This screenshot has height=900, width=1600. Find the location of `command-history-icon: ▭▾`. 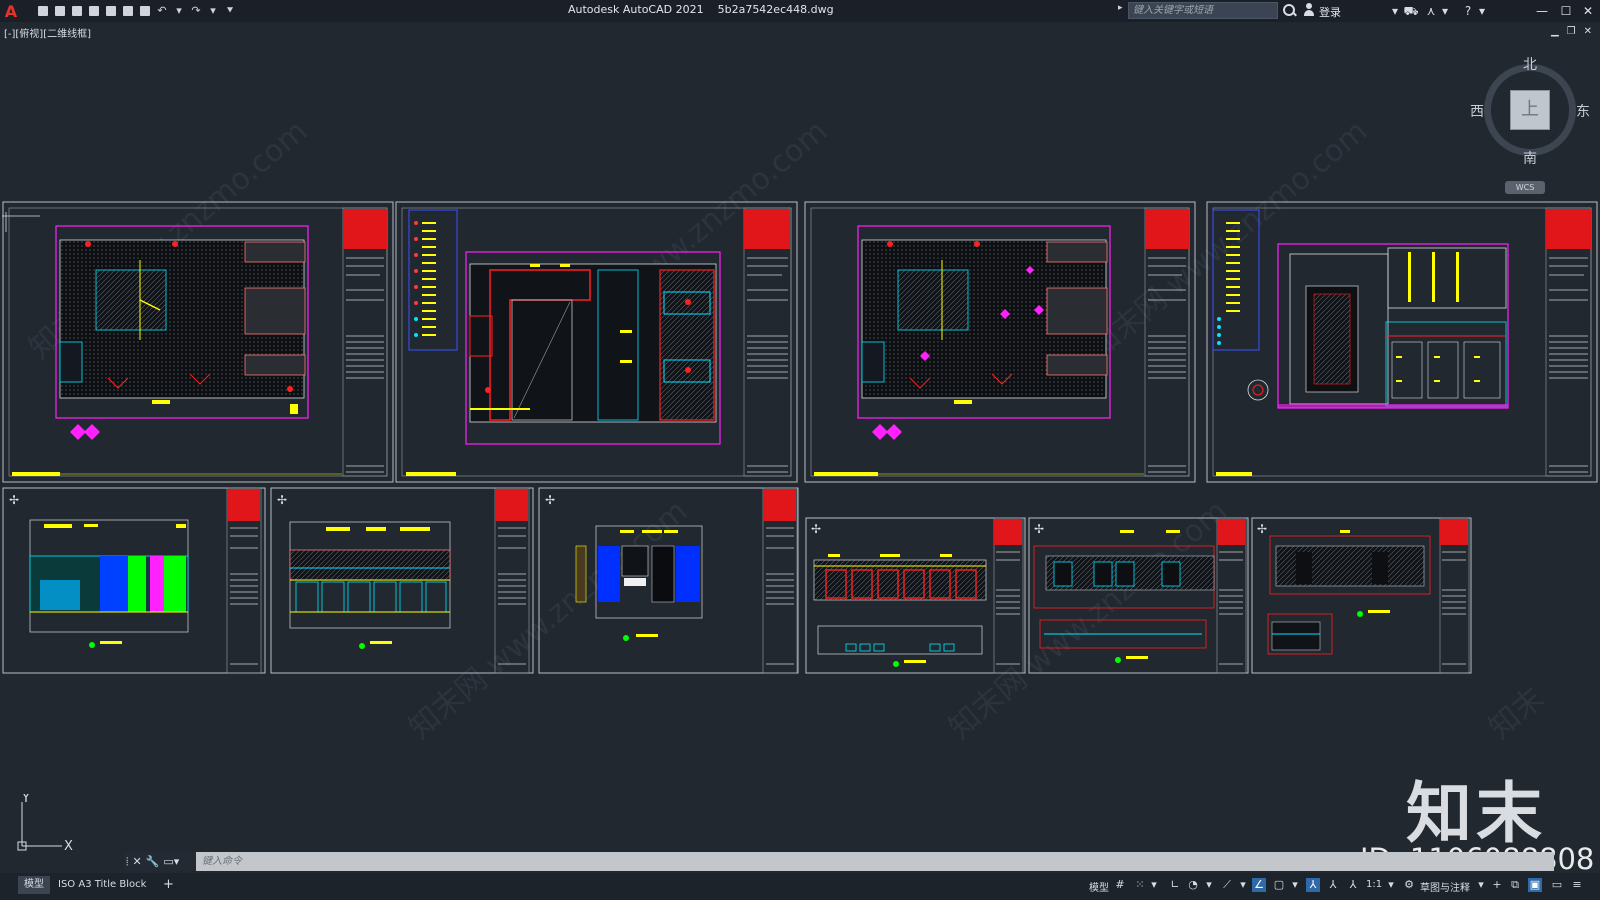

command-history-icon: ▭▾ is located at coordinates (171, 861).